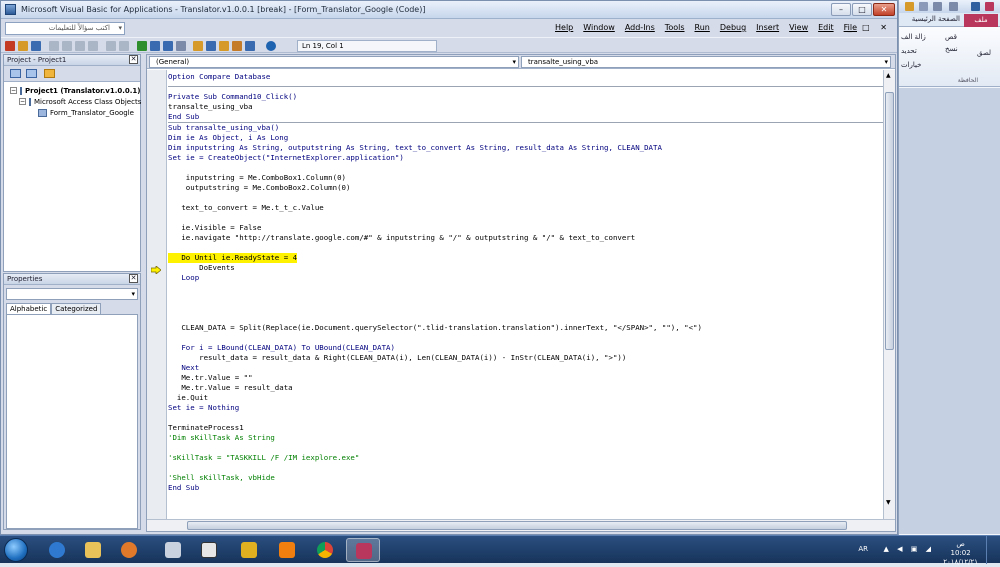 The width and height of the screenshot is (1000, 567). Describe the element at coordinates (525, 128) in the screenshot. I see `code-line: Sub transalte_using_vba()` at that location.